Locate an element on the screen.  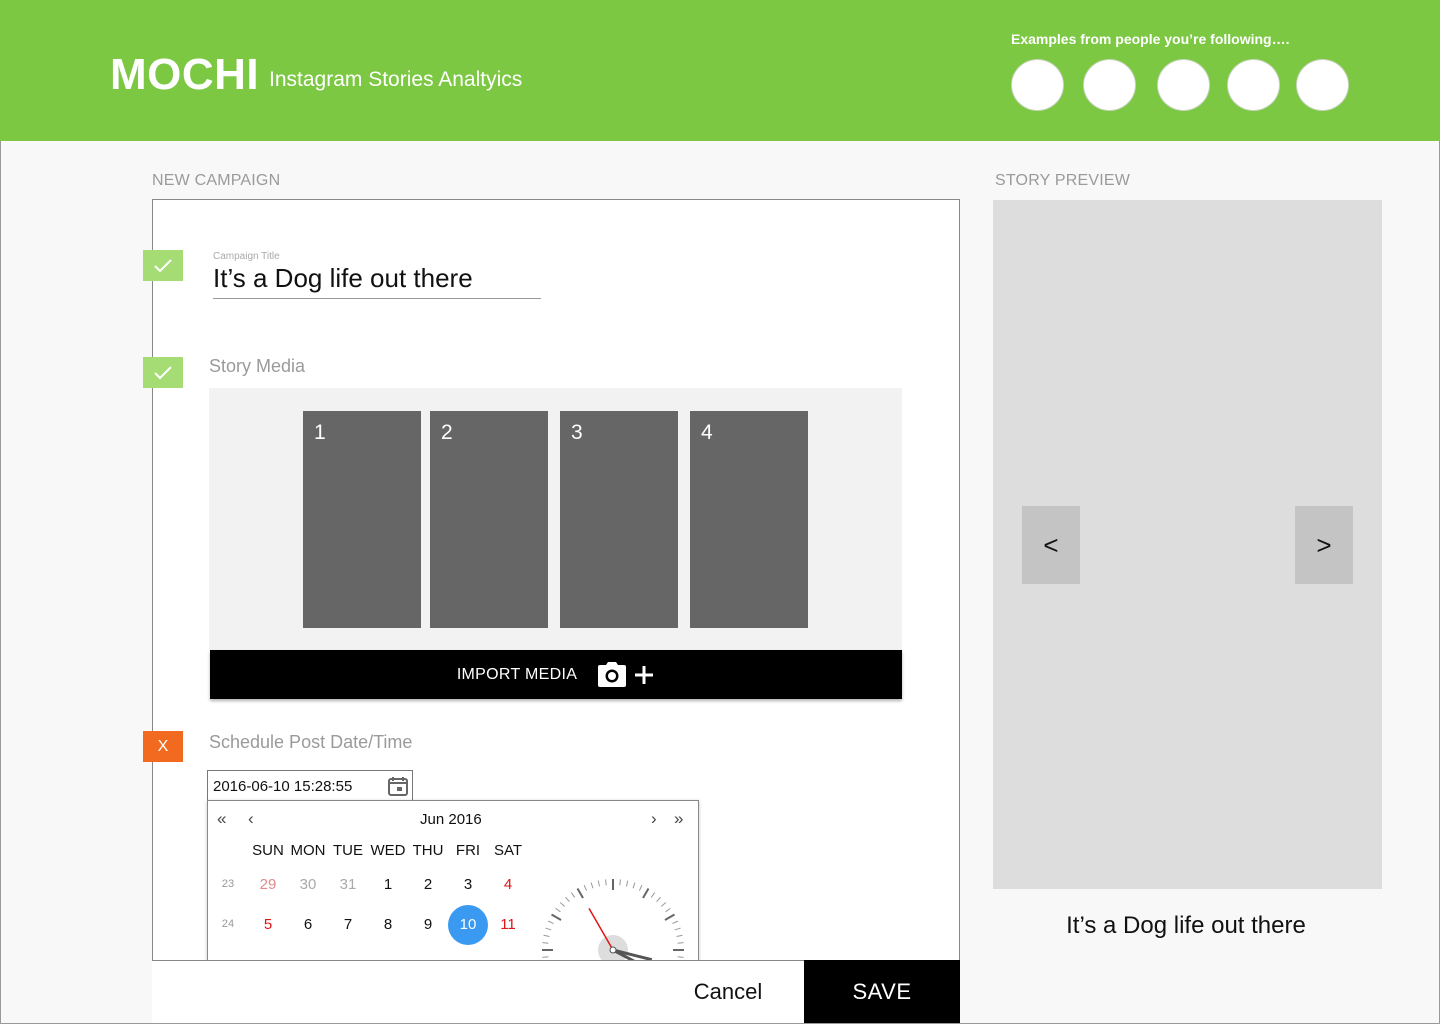
selected-day-number: 10 is located at coordinates (468, 924).